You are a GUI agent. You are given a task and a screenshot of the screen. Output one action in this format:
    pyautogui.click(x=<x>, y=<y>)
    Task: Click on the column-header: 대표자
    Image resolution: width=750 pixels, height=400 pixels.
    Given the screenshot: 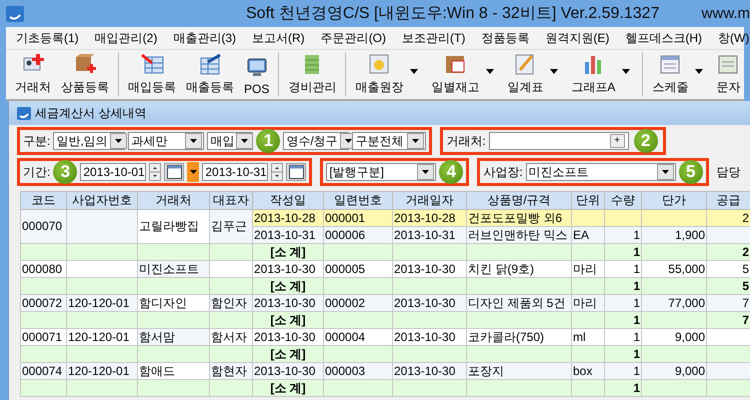 What is the action you would take?
    pyautogui.click(x=231, y=201)
    